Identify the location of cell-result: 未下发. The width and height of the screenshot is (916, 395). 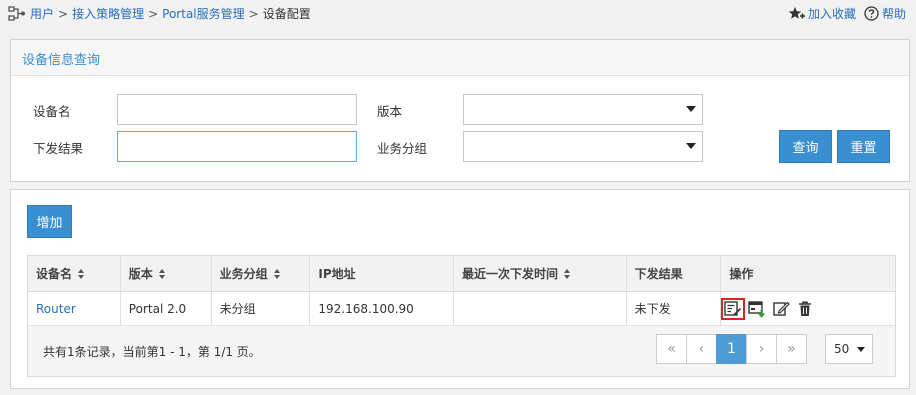
(674, 308).